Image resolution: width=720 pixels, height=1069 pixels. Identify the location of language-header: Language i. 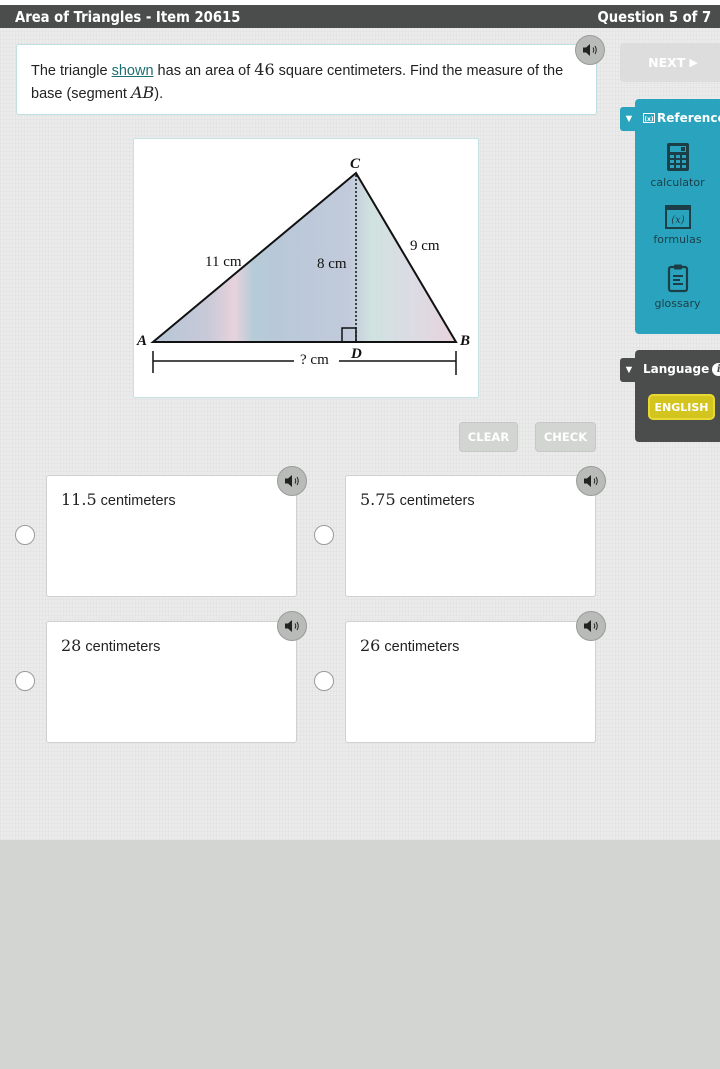
(681, 369).